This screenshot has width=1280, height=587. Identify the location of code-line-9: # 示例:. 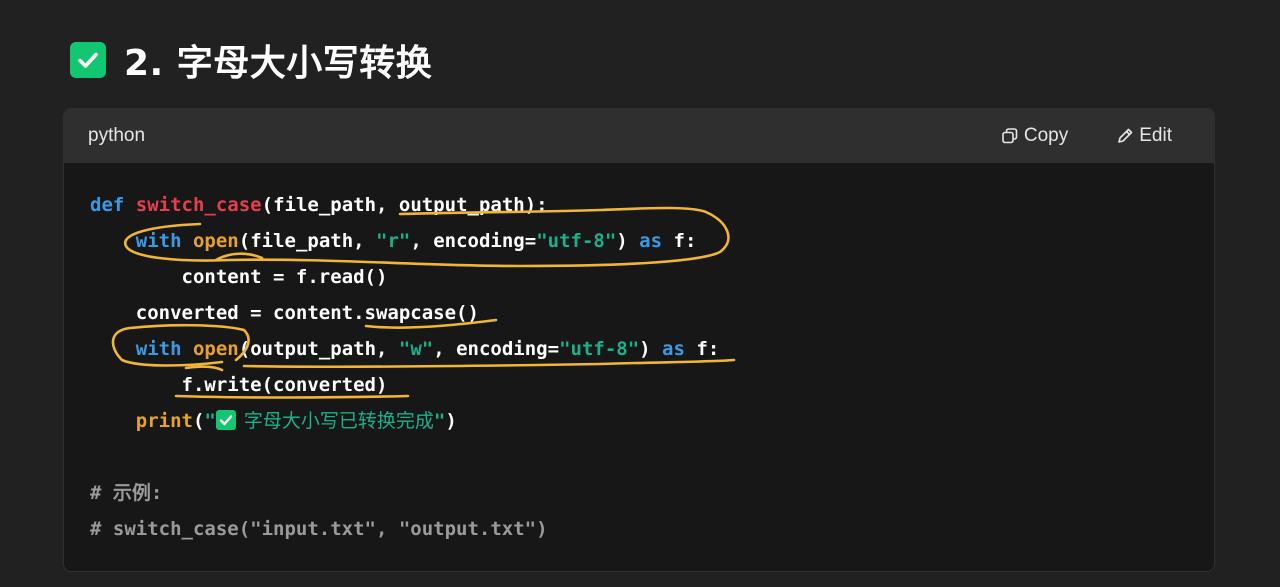
(126, 493).